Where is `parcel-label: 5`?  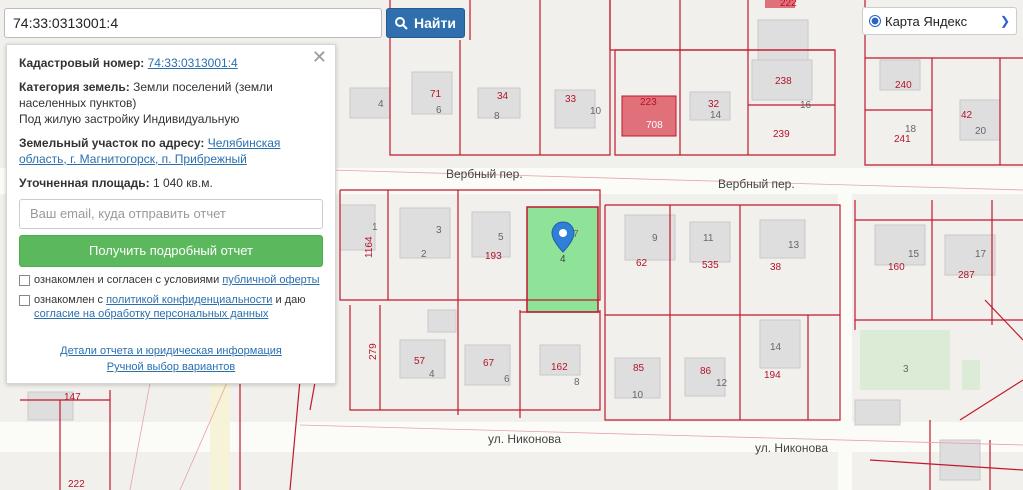 parcel-label: 5 is located at coordinates (501, 237).